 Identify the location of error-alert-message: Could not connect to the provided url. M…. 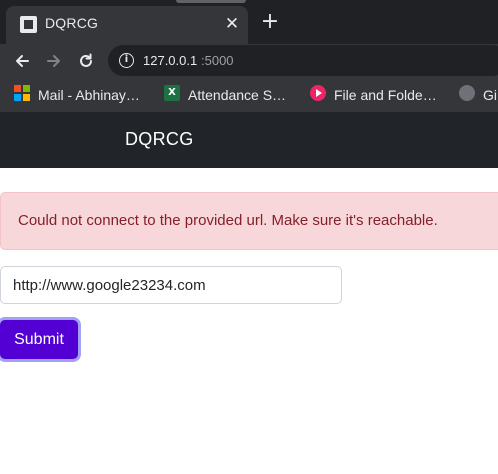
(228, 220).